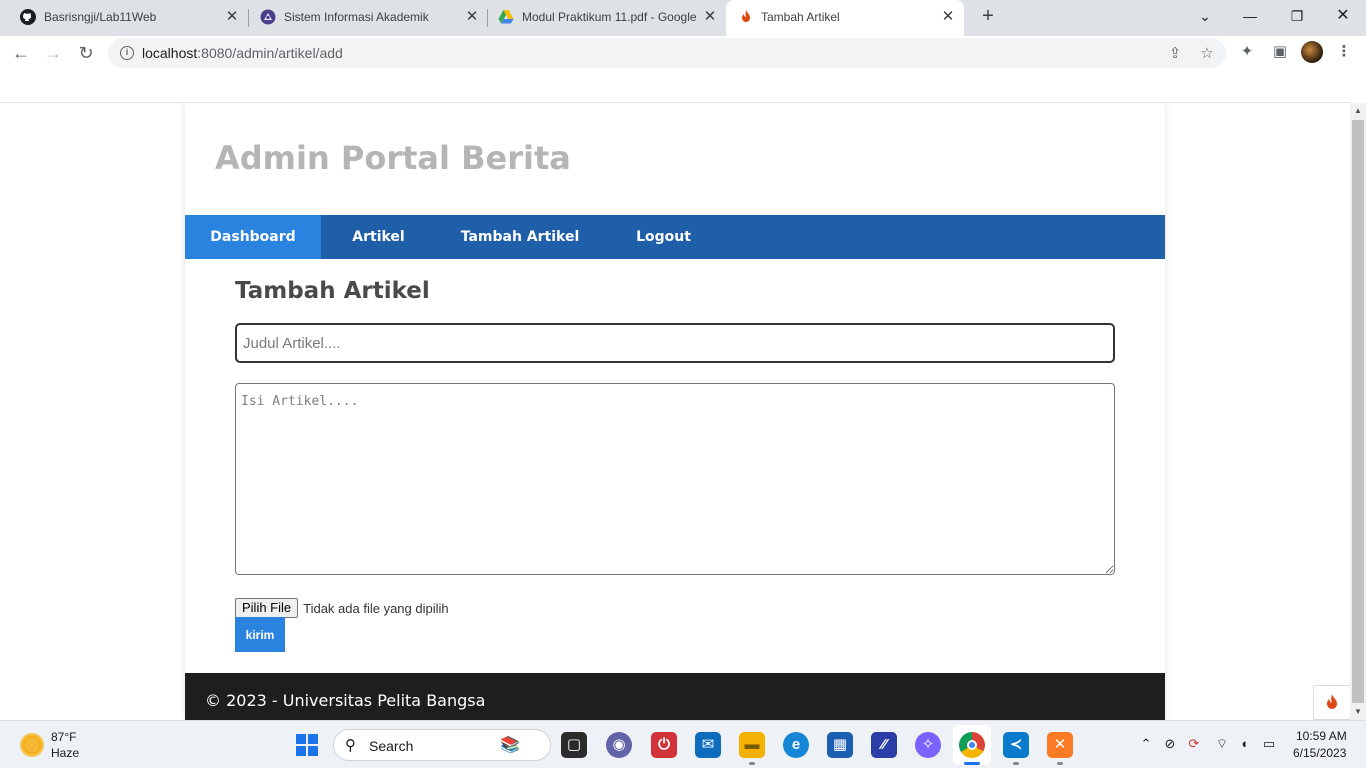 The width and height of the screenshot is (1366, 768). Describe the element at coordinates (1170, 744) in the screenshot. I see `network-error-icon: ⊘` at that location.